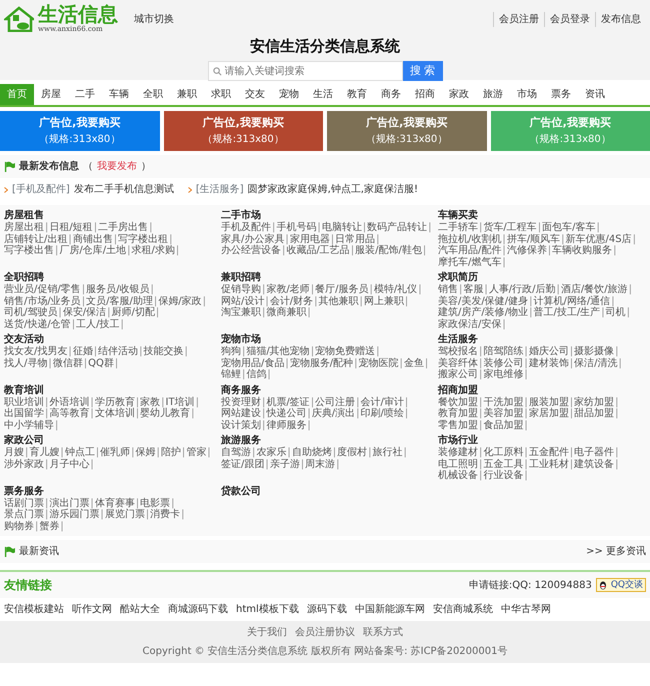 This screenshot has width=650, height=686. What do you see at coordinates (503, 452) in the screenshot?
I see `category-link: 化工原料` at bounding box center [503, 452].